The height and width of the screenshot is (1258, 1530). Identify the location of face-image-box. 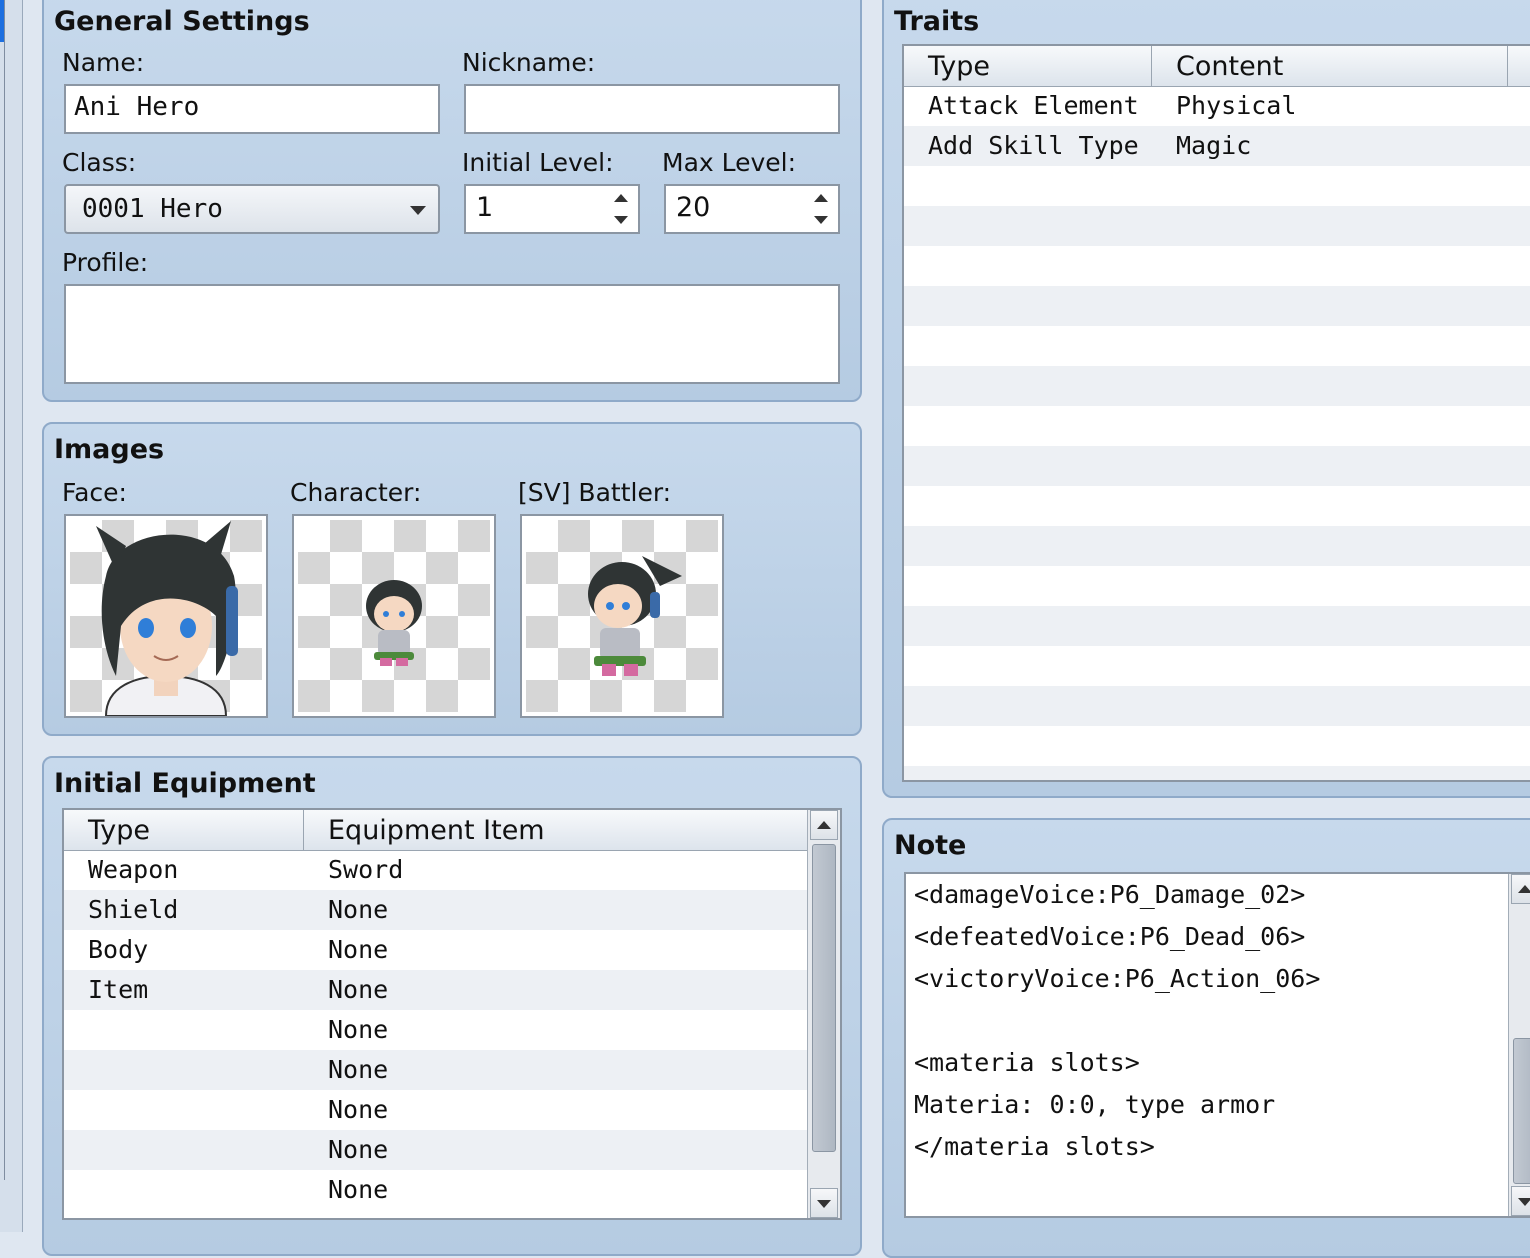
(166, 616).